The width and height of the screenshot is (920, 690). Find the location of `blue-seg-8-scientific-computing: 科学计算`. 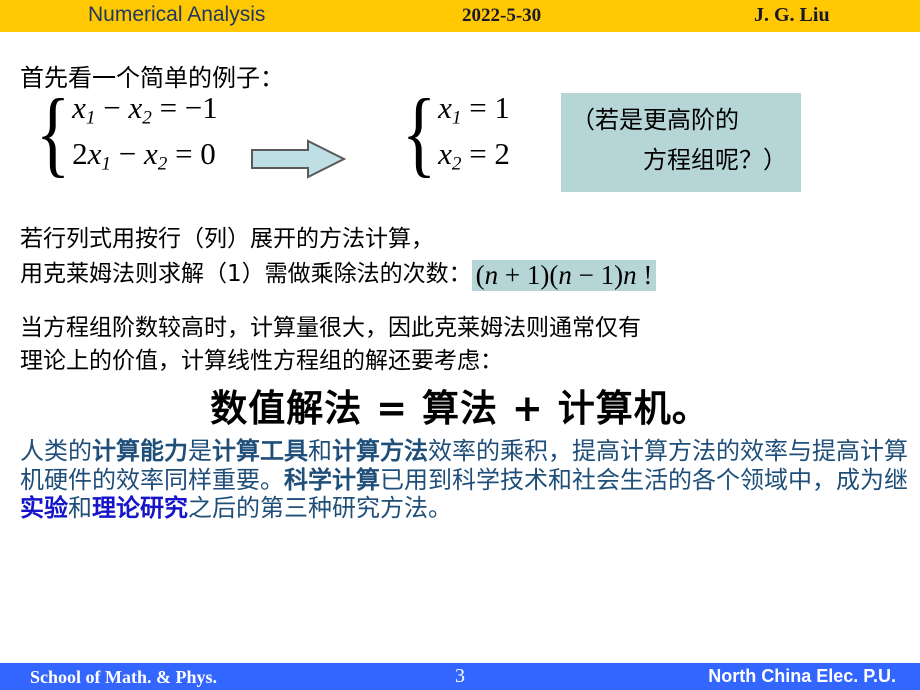

blue-seg-8-scientific-computing: 科学计算 is located at coordinates (332, 479).